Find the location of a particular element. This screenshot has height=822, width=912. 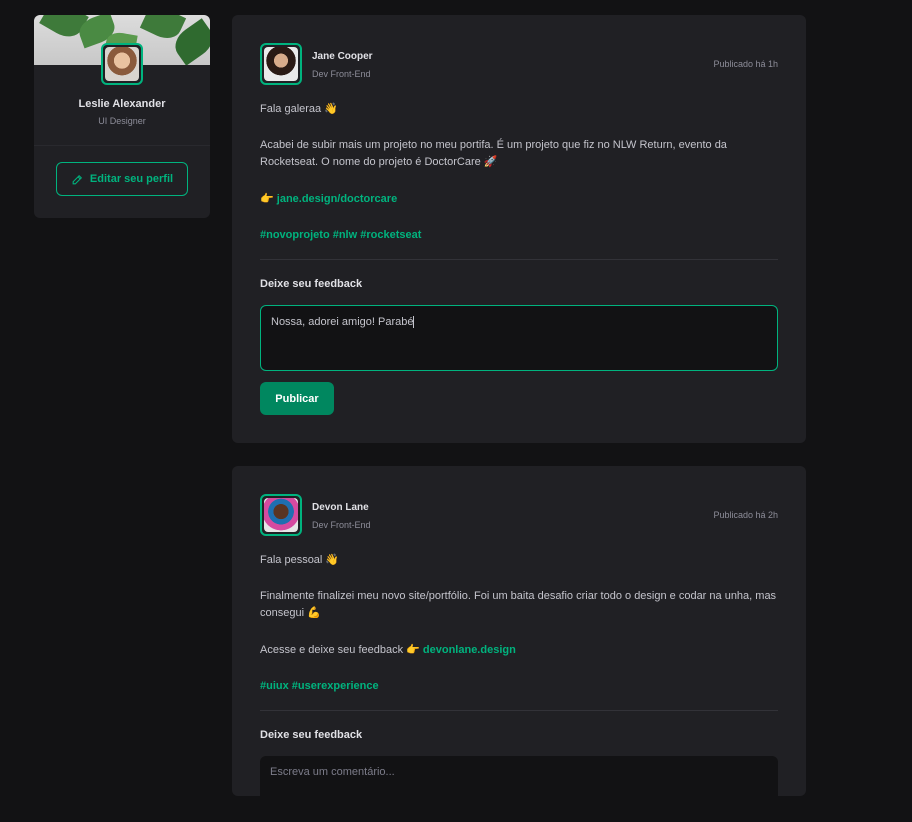

post-link: devonlane.design is located at coordinates (469, 650).